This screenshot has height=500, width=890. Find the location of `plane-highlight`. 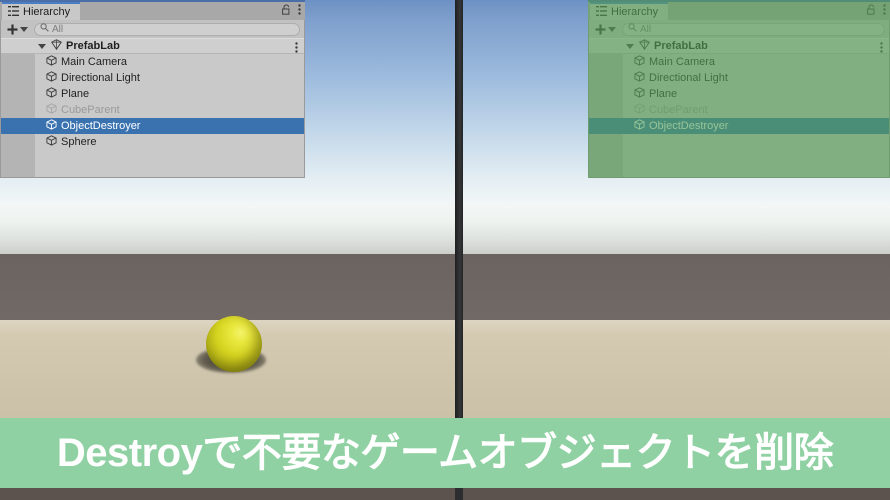

plane-highlight is located at coordinates (676, 327).